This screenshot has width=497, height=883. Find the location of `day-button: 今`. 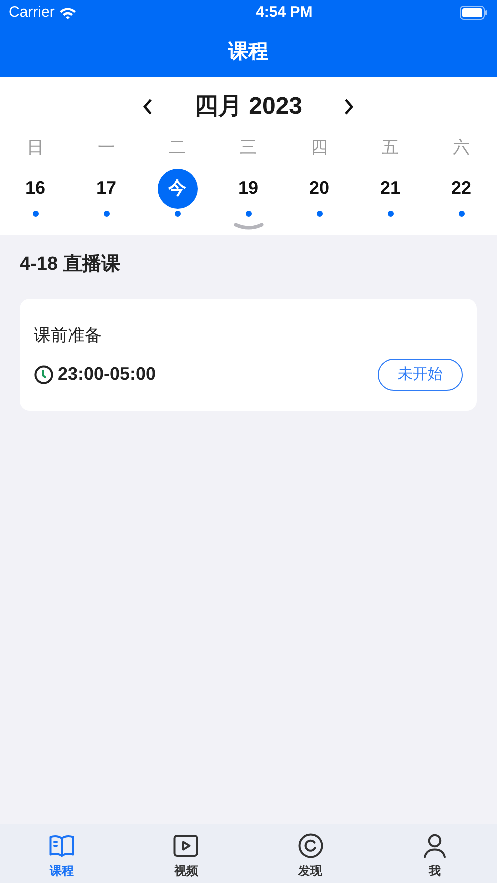

day-button: 今 is located at coordinates (178, 188).